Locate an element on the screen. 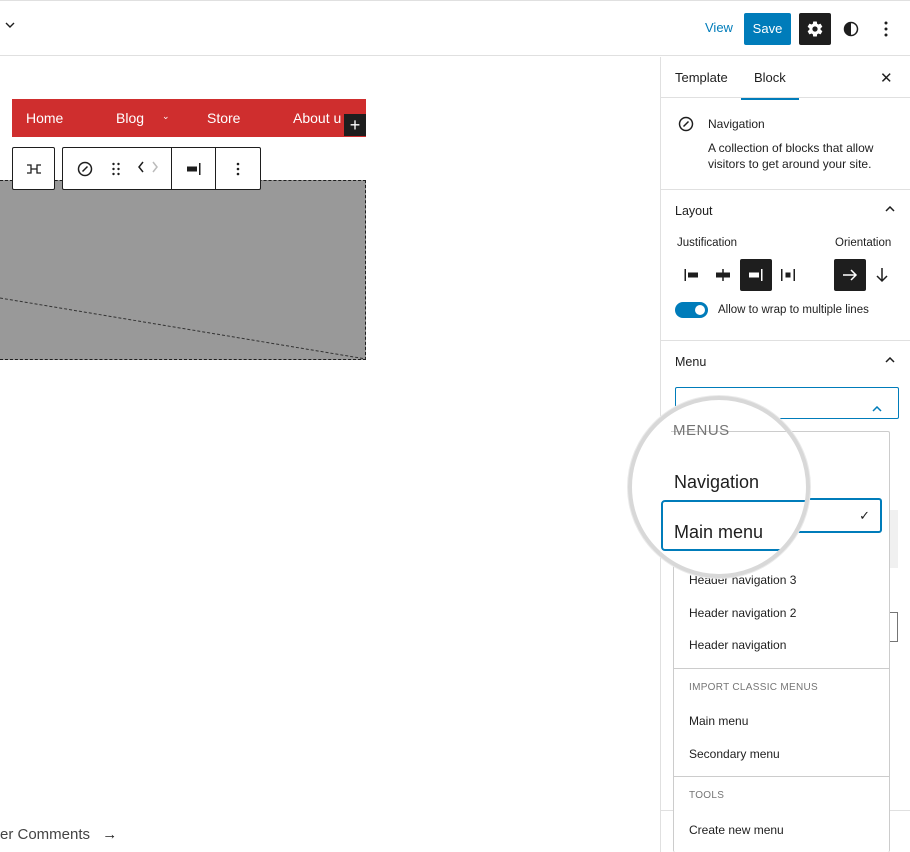 The image size is (910, 852). half-circle-contrast-icon is located at coordinates (851, 29).